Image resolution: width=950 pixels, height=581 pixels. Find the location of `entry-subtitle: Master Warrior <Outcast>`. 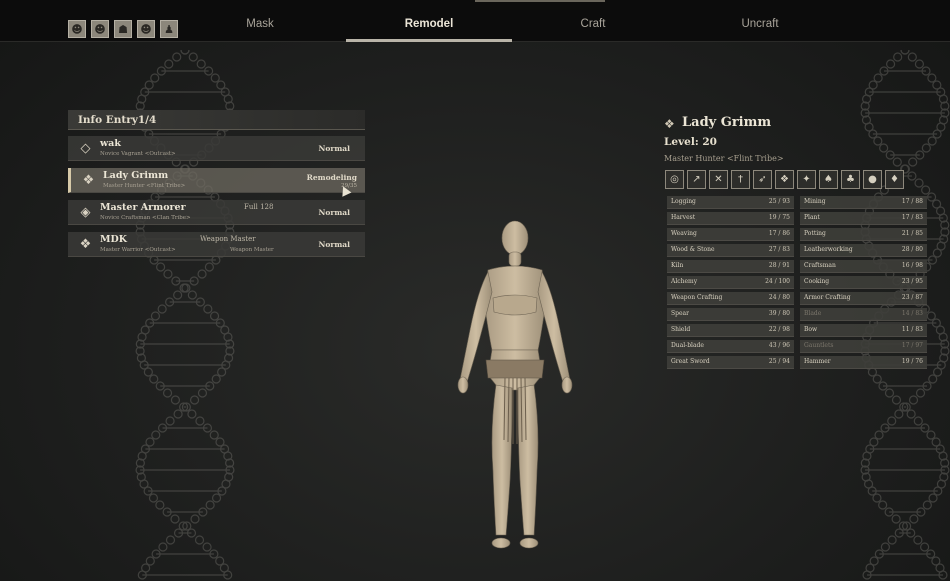

entry-subtitle: Master Warrior <Outcast> is located at coordinates (138, 250).